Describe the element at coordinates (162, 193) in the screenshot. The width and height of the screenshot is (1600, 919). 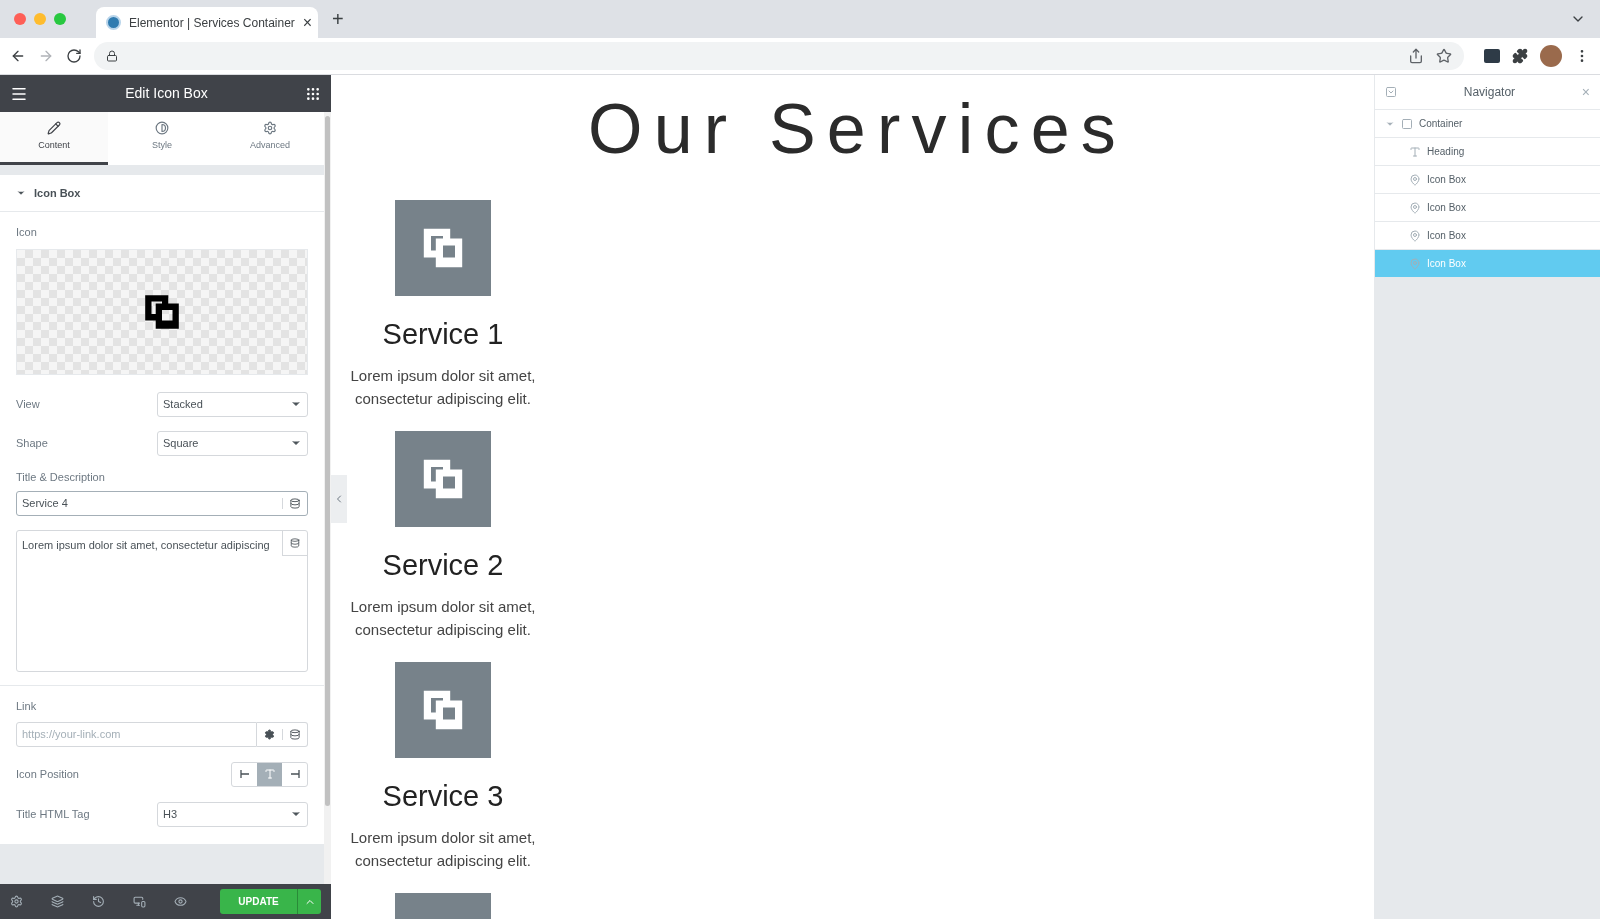
I see `section-header: Icon Box` at that location.